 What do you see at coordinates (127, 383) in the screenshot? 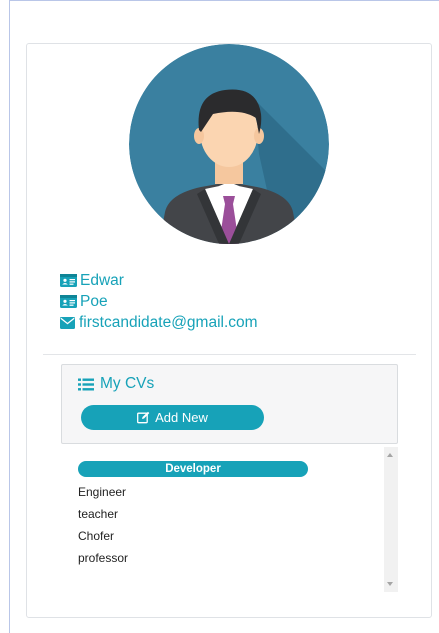
I see `cv-title-text: My CVs` at bounding box center [127, 383].